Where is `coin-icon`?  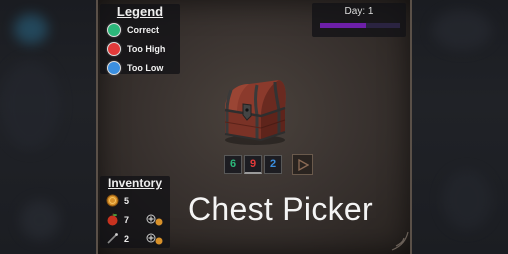 coin-icon is located at coordinates (112, 200).